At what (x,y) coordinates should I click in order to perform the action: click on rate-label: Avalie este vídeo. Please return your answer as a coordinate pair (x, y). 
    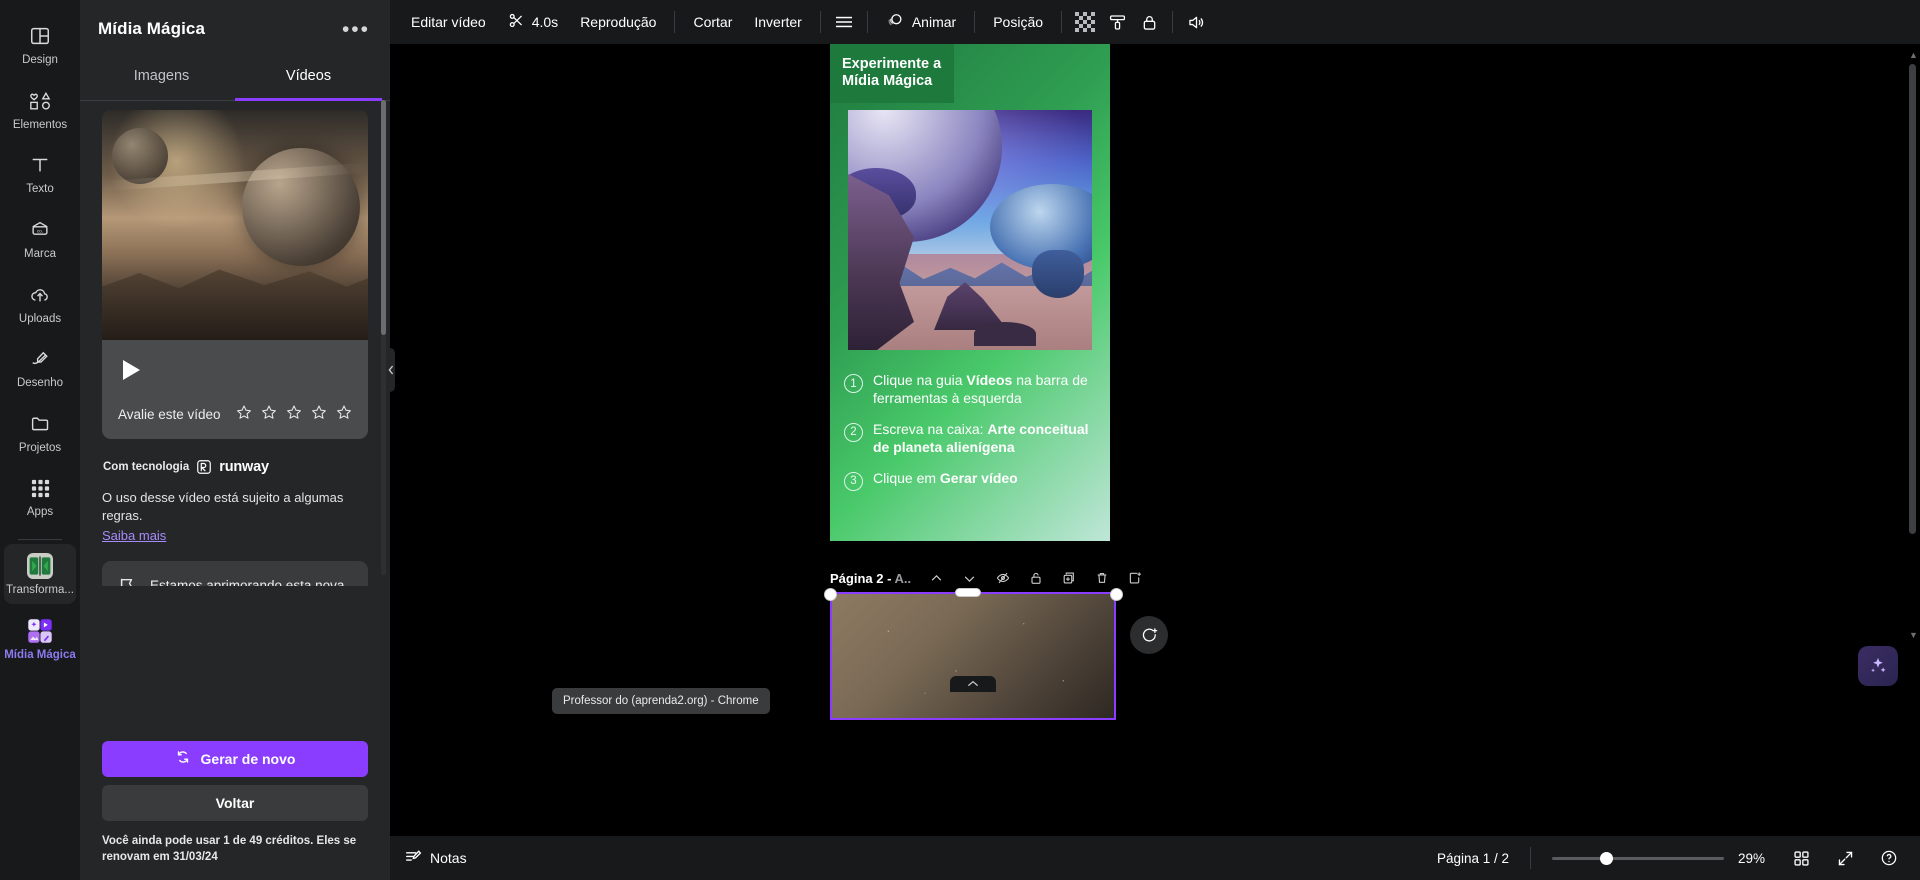
    Looking at the image, I should click on (169, 414).